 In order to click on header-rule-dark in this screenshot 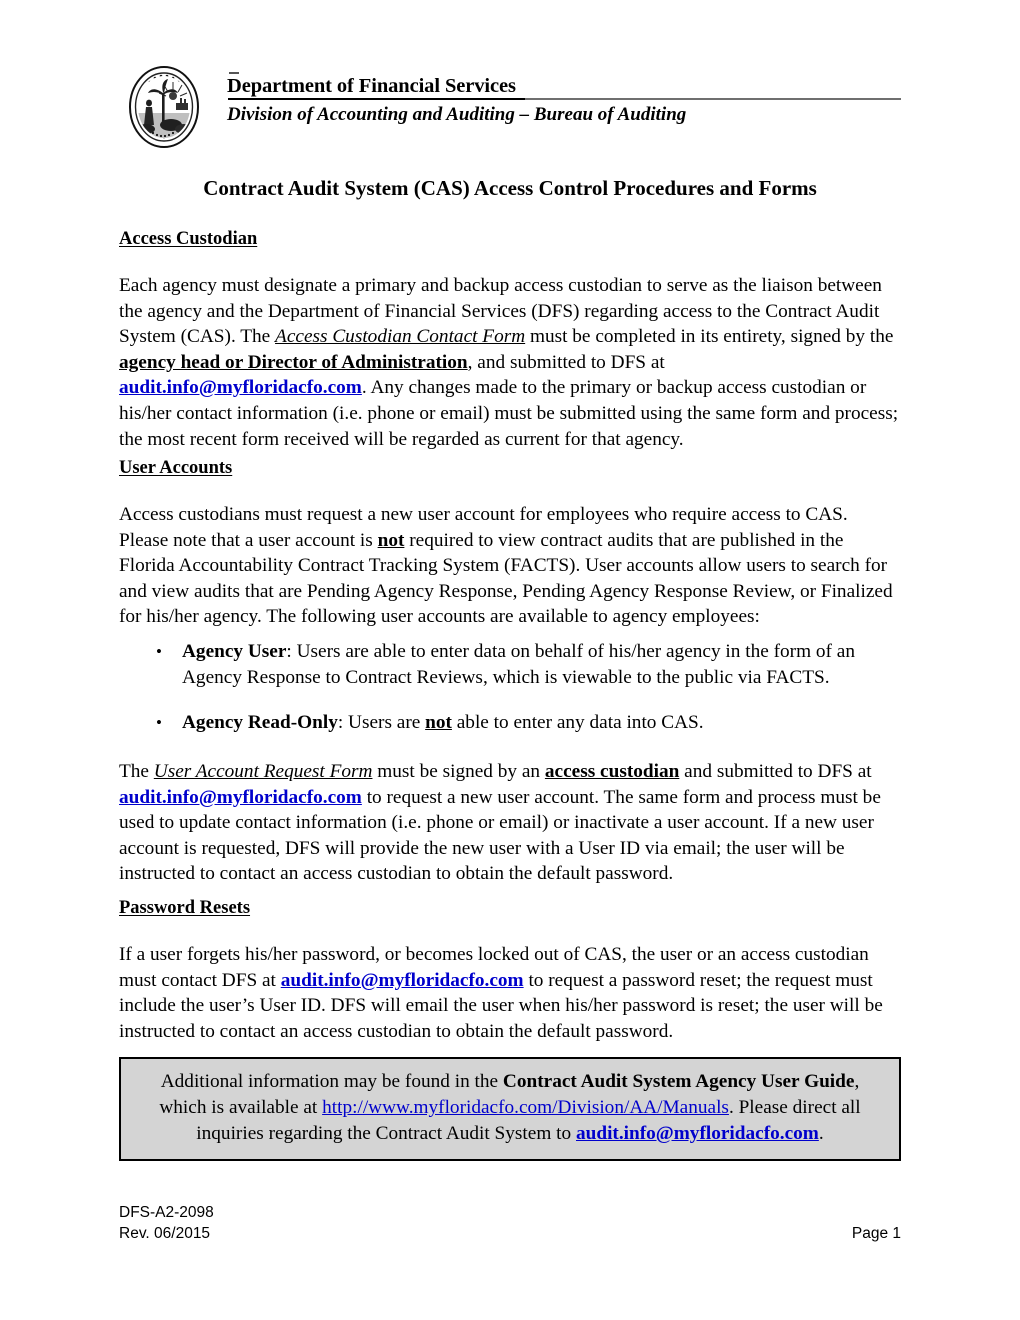, I will do `click(376, 99)`.